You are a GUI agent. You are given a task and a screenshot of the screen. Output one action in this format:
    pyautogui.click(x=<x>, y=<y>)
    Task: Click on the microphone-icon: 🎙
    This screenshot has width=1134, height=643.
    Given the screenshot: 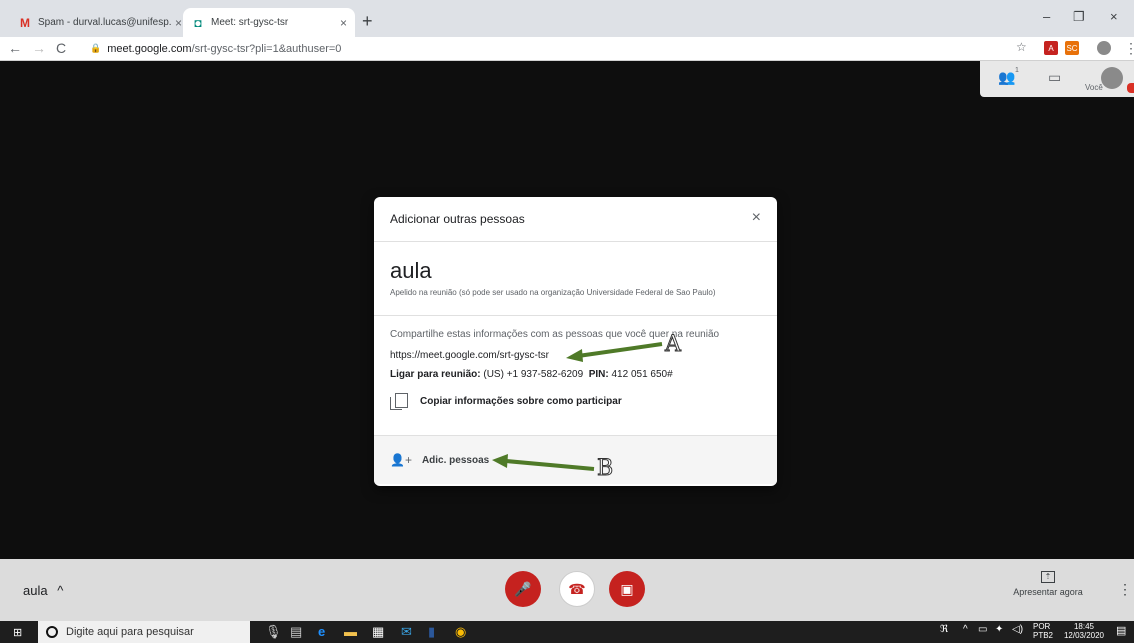 What is the action you would take?
    pyautogui.click(x=273, y=632)
    